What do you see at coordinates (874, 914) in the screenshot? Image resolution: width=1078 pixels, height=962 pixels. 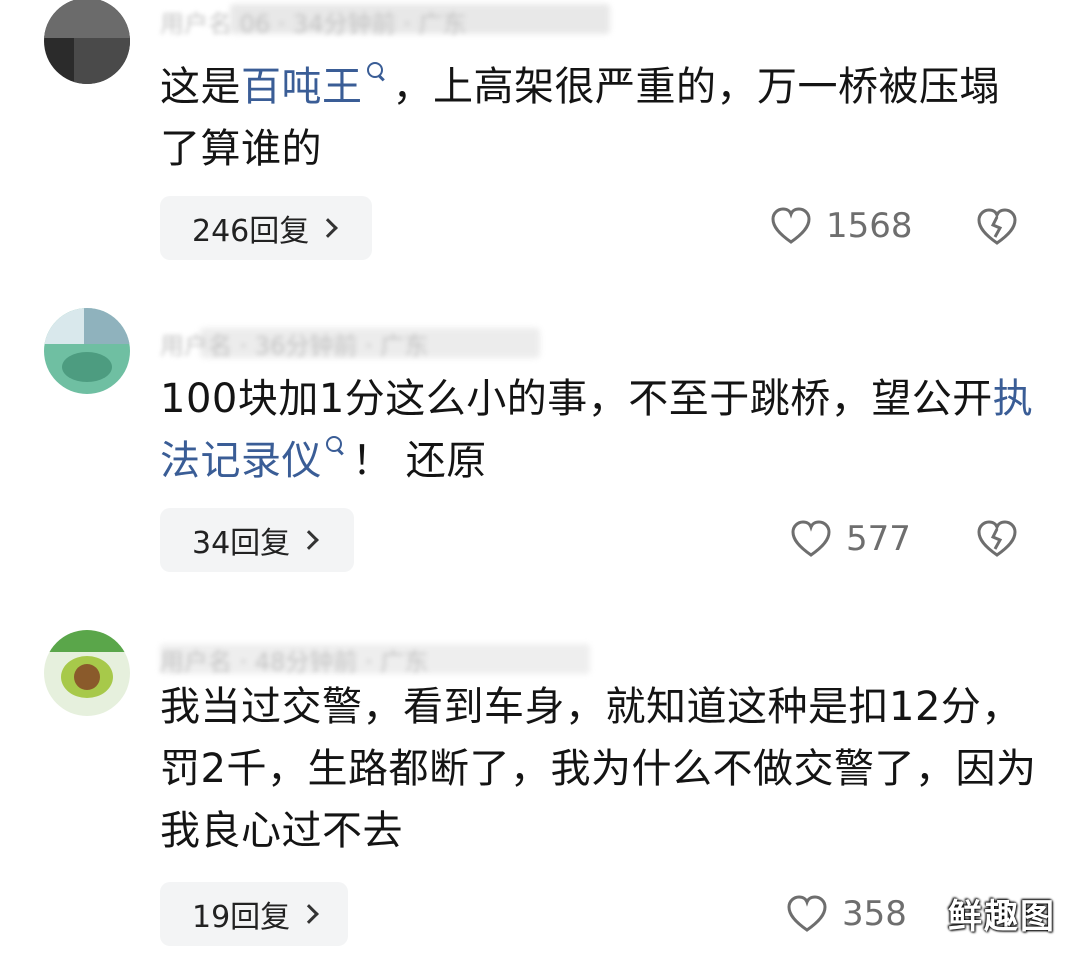 I see `like-count: 358` at bounding box center [874, 914].